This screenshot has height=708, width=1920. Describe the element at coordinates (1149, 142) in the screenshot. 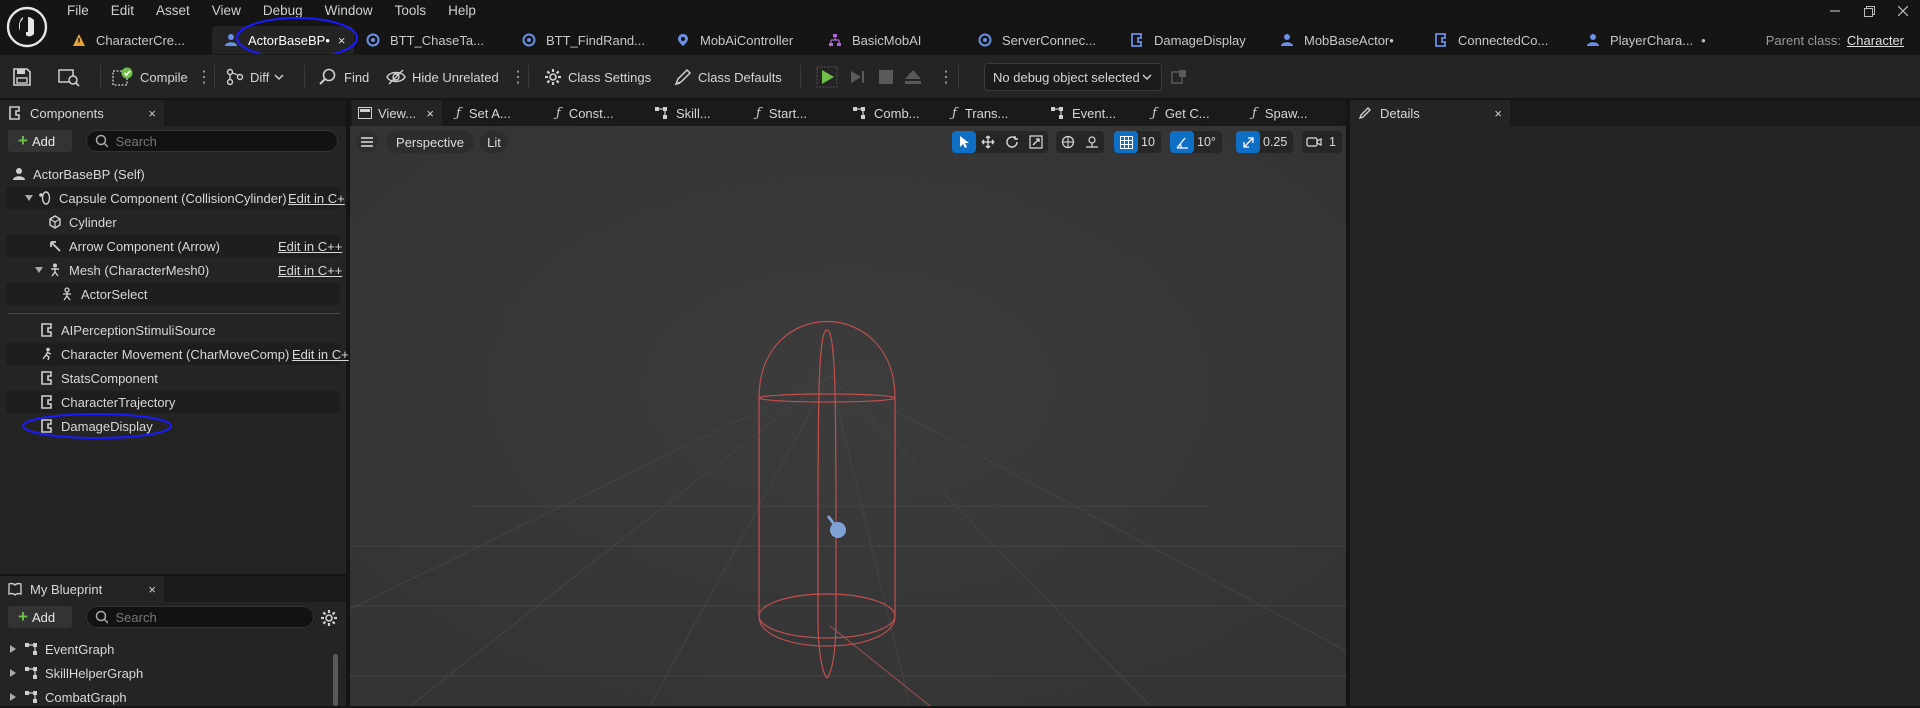

I see `grid-snap-value: 10` at that location.